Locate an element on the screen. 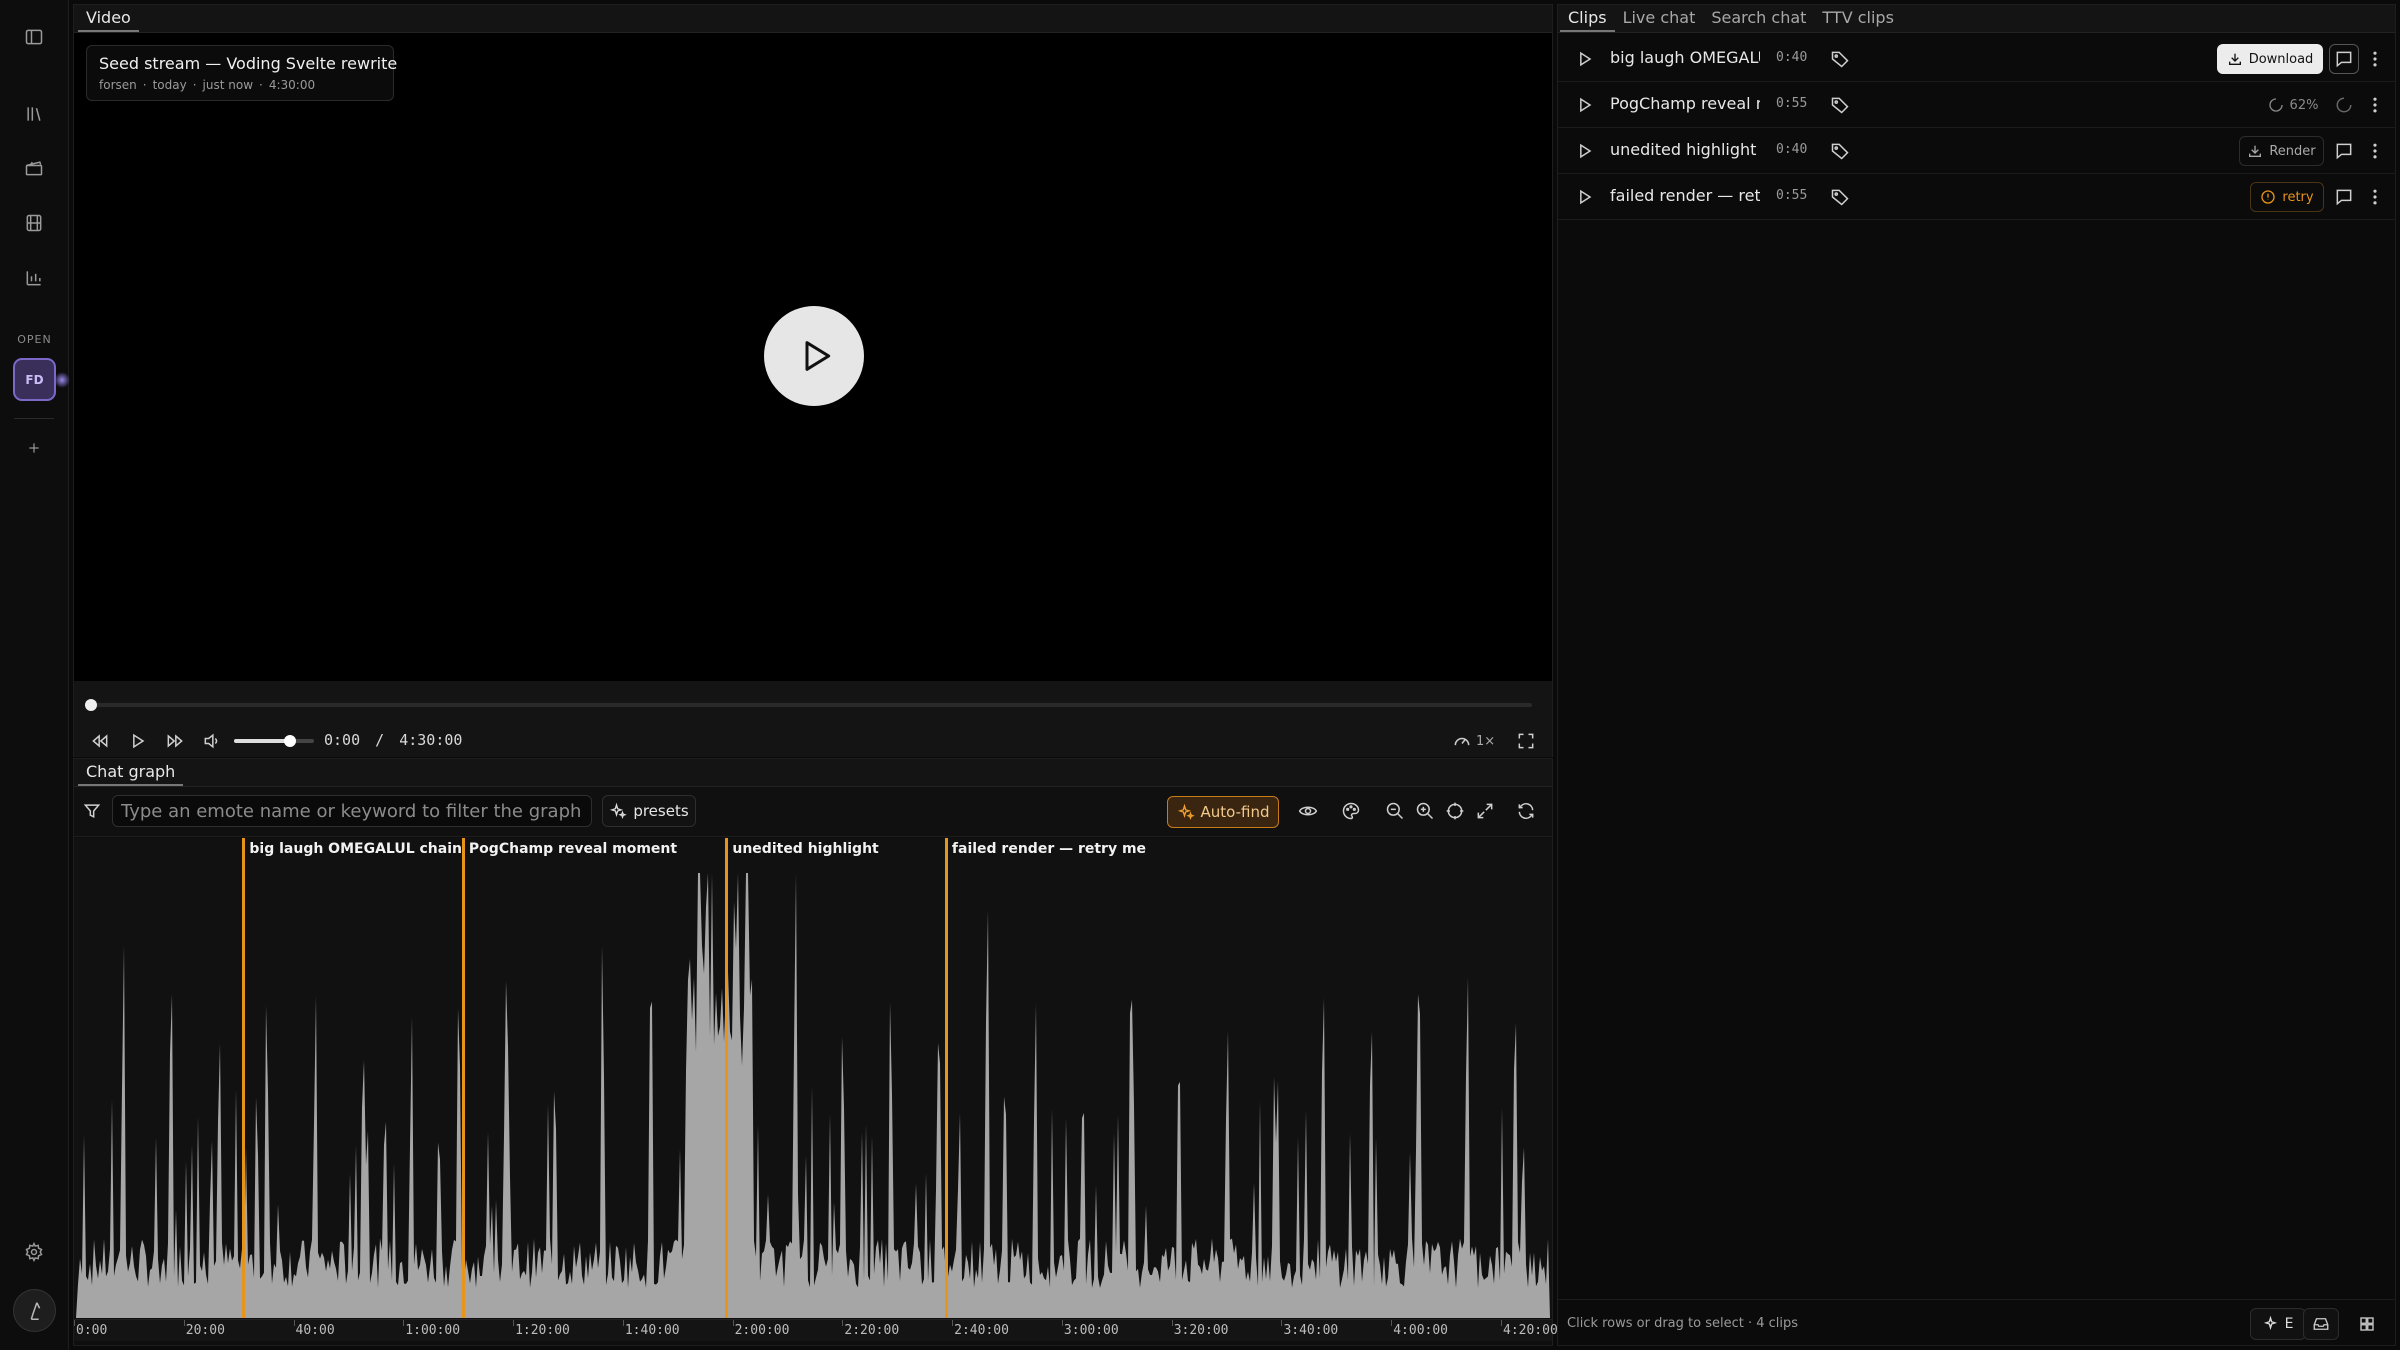 Image resolution: width=2400 pixels, height=1350 pixels. volume-handle is located at coordinates (290, 741).